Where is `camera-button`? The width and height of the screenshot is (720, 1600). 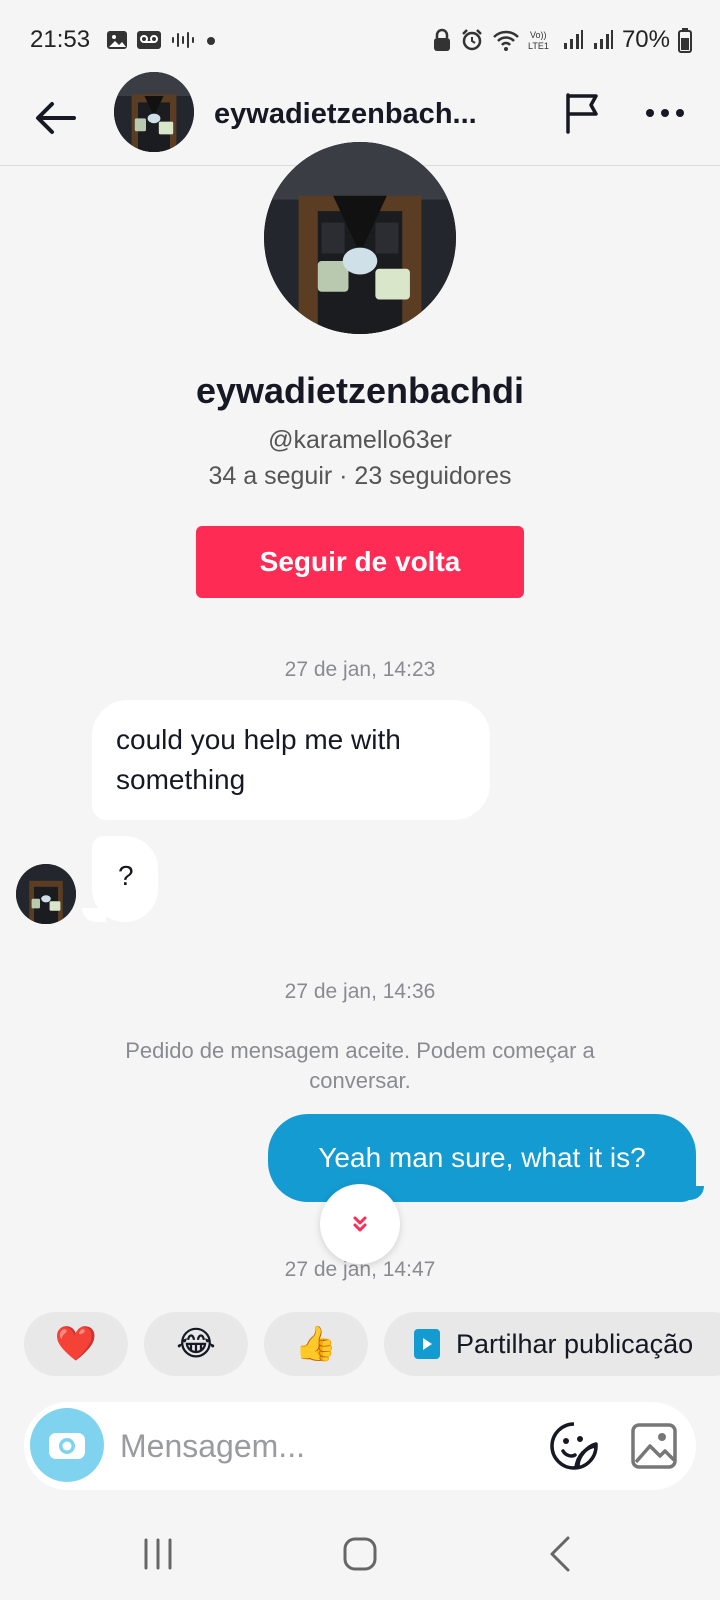
camera-button is located at coordinates (67, 1445).